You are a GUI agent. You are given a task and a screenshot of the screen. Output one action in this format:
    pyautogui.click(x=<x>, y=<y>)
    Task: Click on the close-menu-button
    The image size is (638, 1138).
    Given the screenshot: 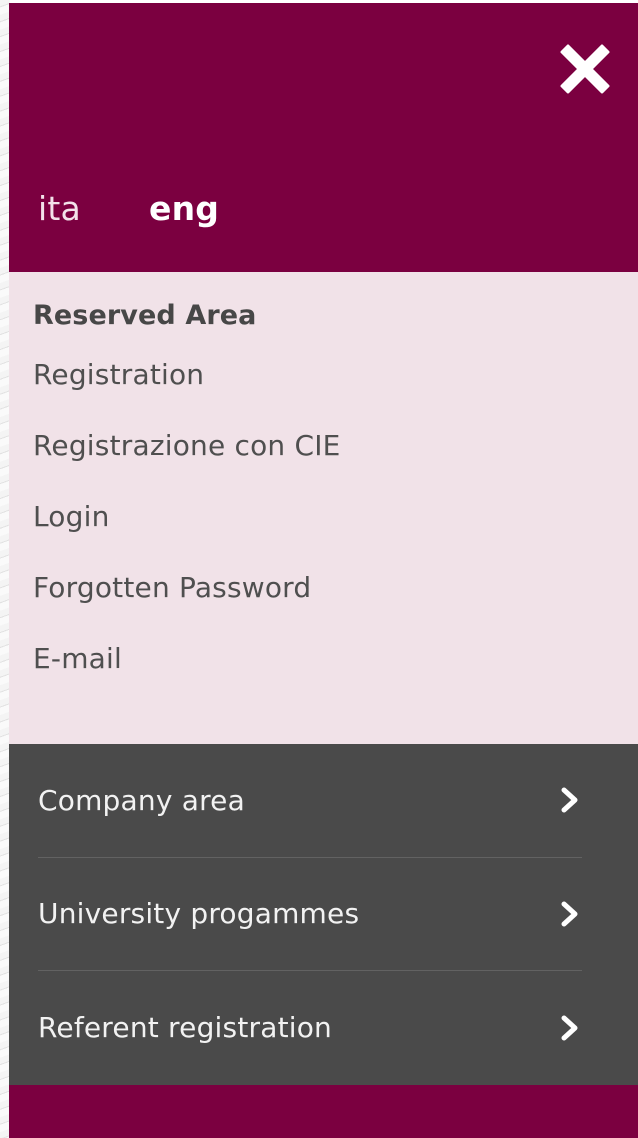 What is the action you would take?
    pyautogui.click(x=585, y=69)
    